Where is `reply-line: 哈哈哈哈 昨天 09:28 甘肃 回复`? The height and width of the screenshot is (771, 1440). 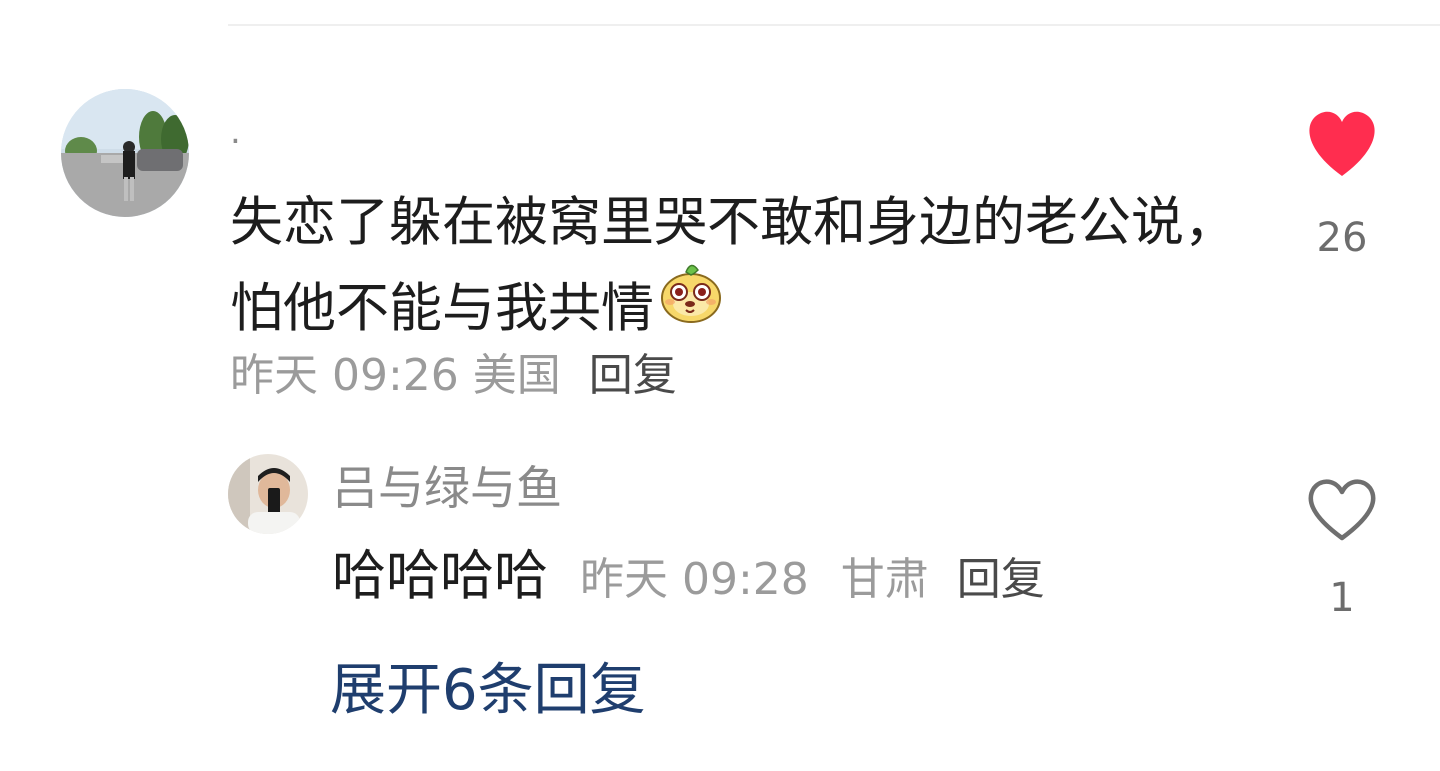
reply-line: 哈哈哈哈 昨天 09:28 甘肃 回复 is located at coordinates (688, 578).